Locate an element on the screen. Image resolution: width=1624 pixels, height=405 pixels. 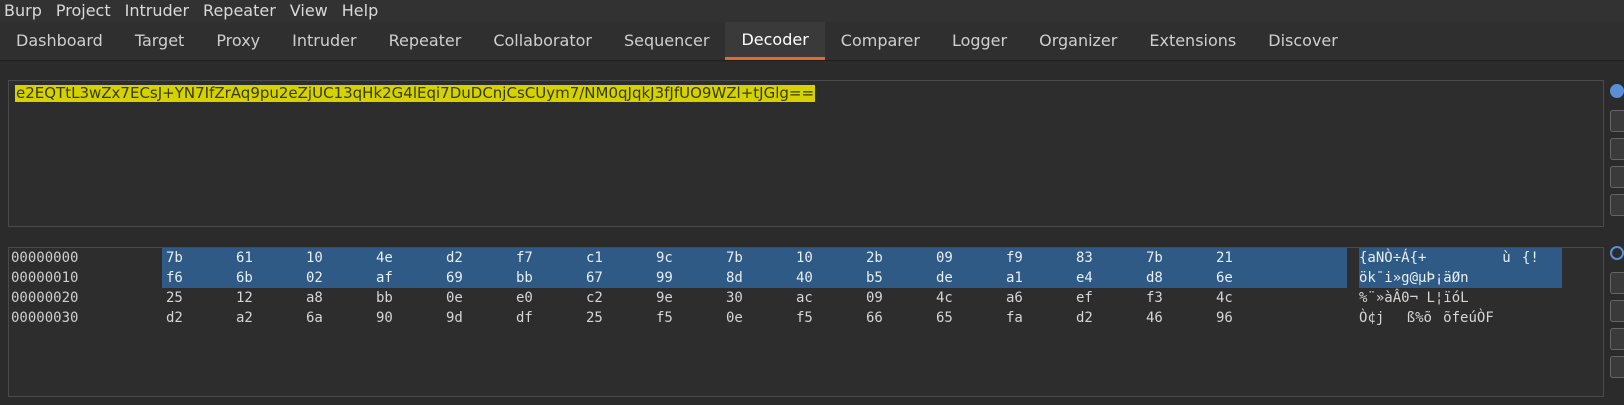
hex-byte: e4 is located at coordinates (1112, 278).